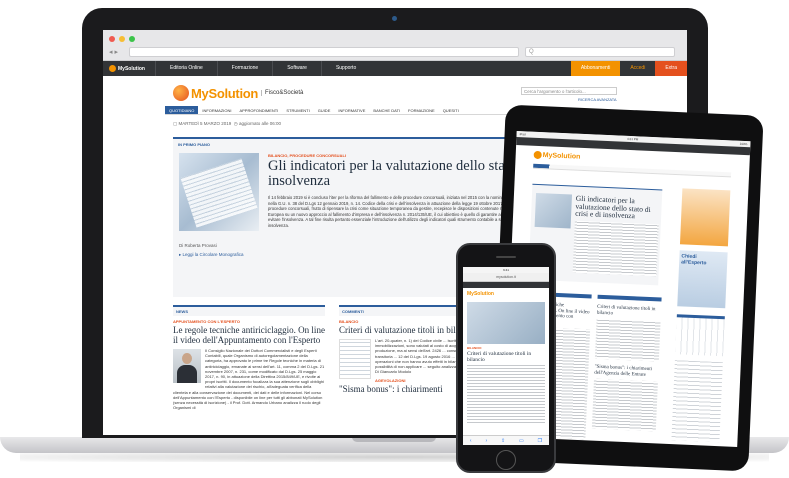 This screenshot has width=789, height=478. Describe the element at coordinates (324, 110) in the screenshot. I see `menu-guide: GUIDE` at that location.